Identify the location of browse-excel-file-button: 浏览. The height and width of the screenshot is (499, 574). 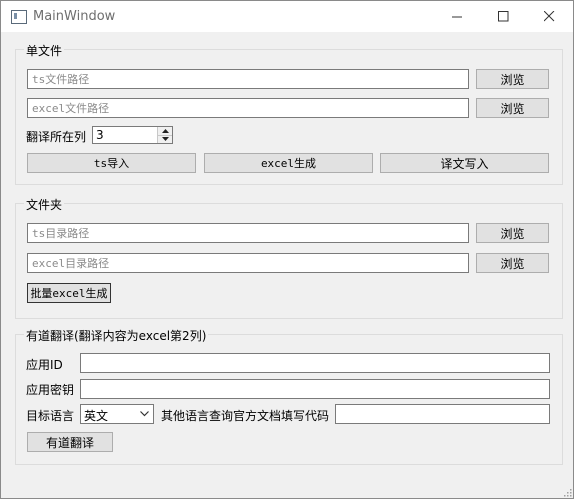
(512, 108).